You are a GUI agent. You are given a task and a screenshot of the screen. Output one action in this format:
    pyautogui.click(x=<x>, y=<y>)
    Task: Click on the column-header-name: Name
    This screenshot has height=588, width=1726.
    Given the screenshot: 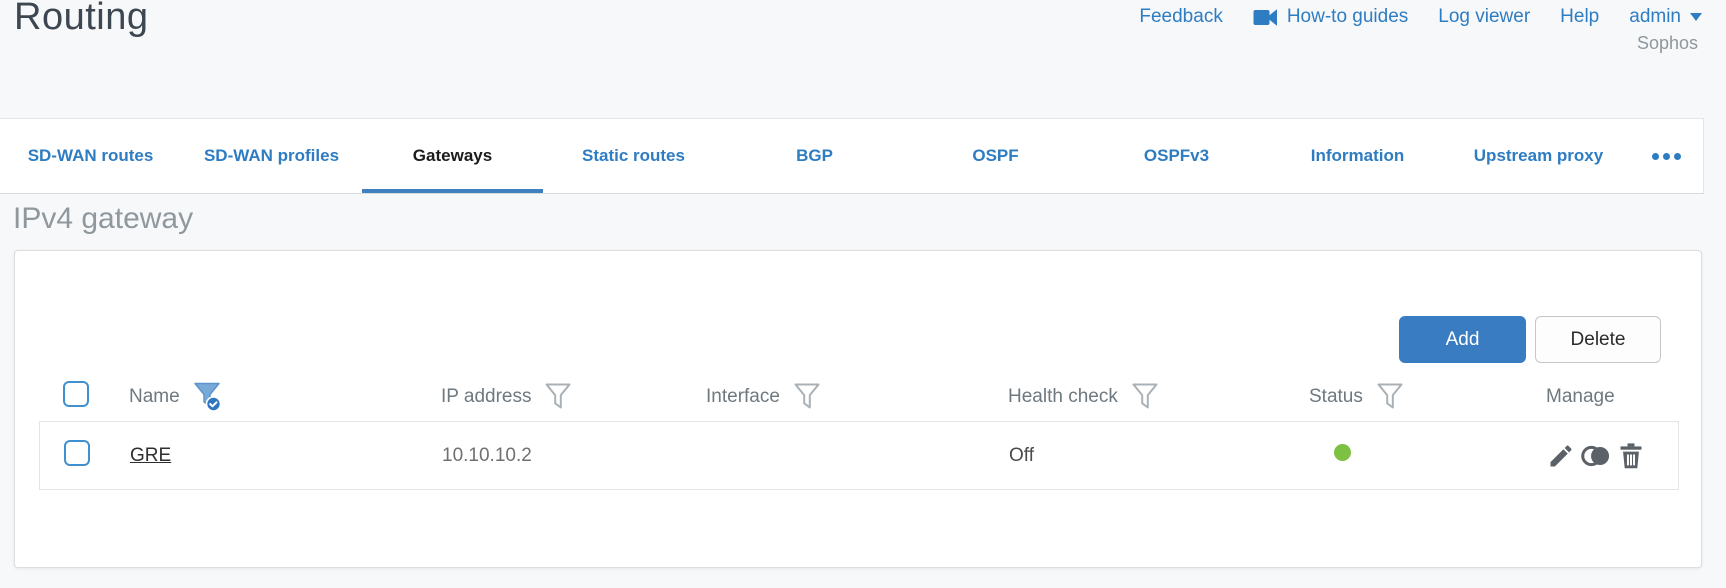 What is the action you would take?
    pyautogui.click(x=154, y=396)
    